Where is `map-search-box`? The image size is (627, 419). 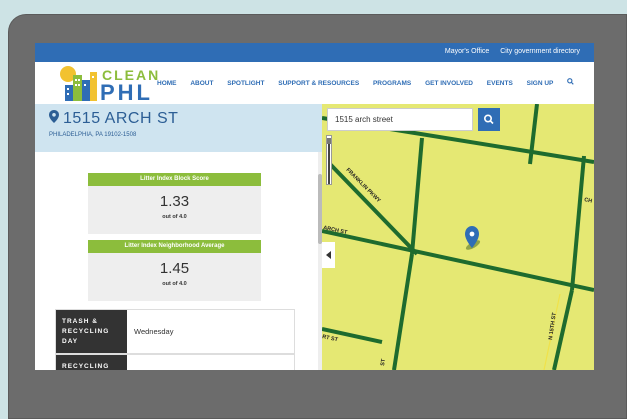
map-search-box is located at coordinates (400, 119).